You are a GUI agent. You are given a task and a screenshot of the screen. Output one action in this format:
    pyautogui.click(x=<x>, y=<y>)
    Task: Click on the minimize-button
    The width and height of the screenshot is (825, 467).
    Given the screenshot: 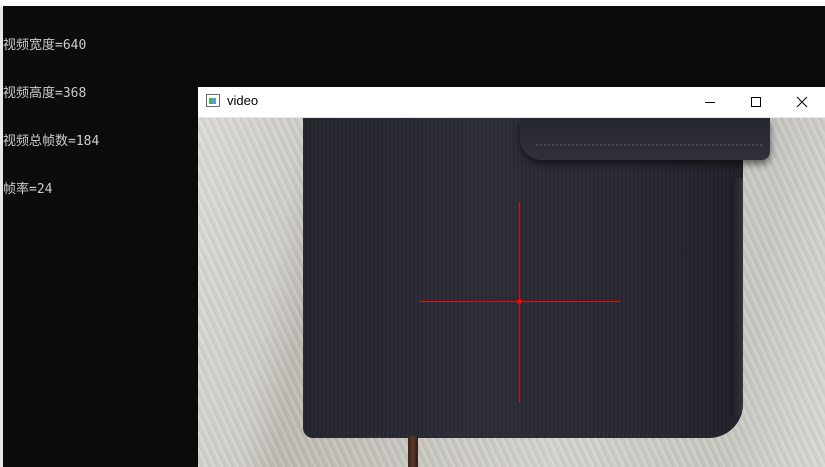 What is the action you would take?
    pyautogui.click(x=710, y=102)
    